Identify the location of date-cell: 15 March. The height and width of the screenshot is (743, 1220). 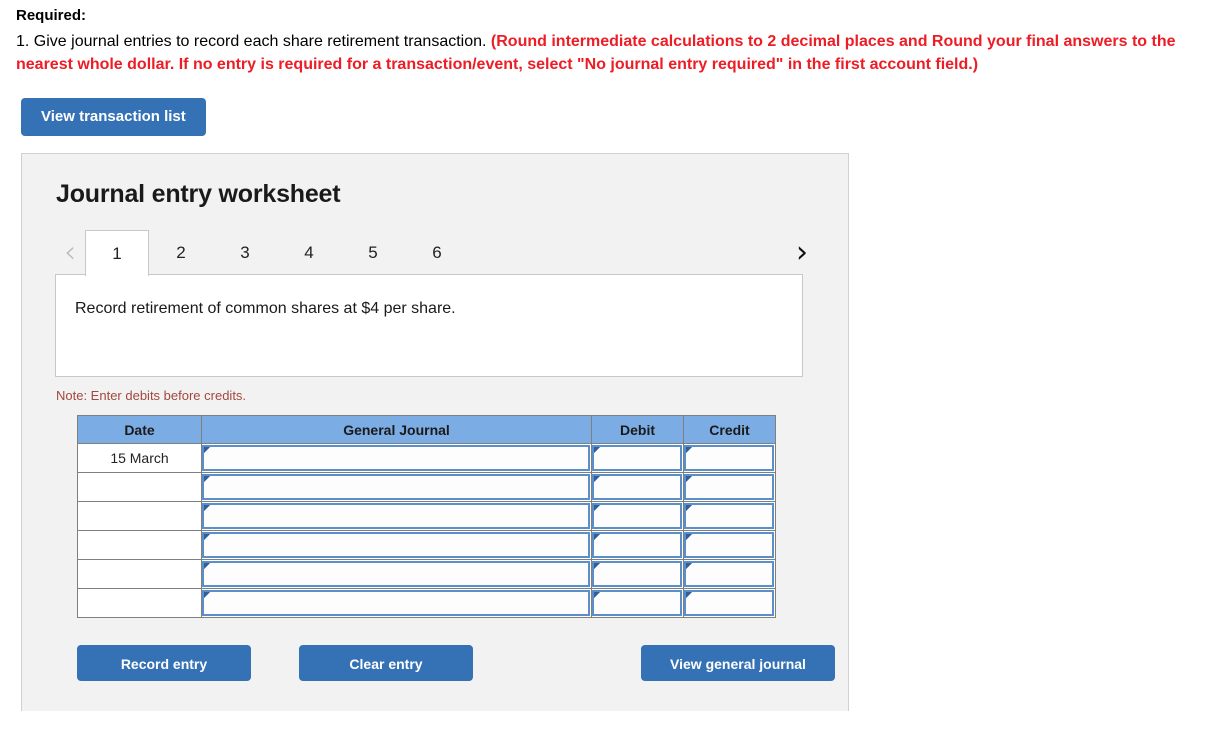
(139, 458).